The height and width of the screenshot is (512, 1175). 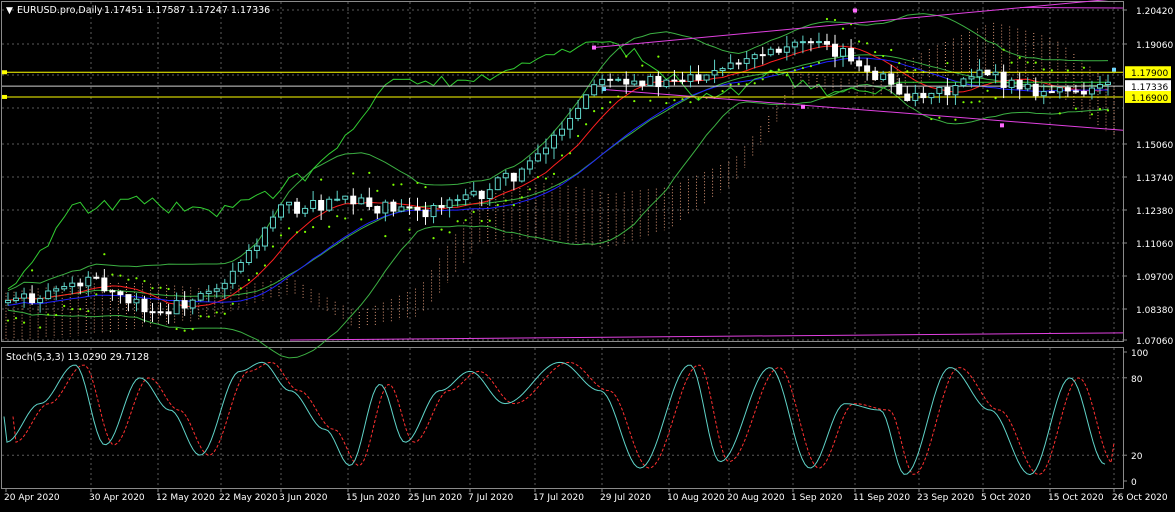 I want to click on time-tick-label: 29 Jul 2020, so click(x=625, y=498).